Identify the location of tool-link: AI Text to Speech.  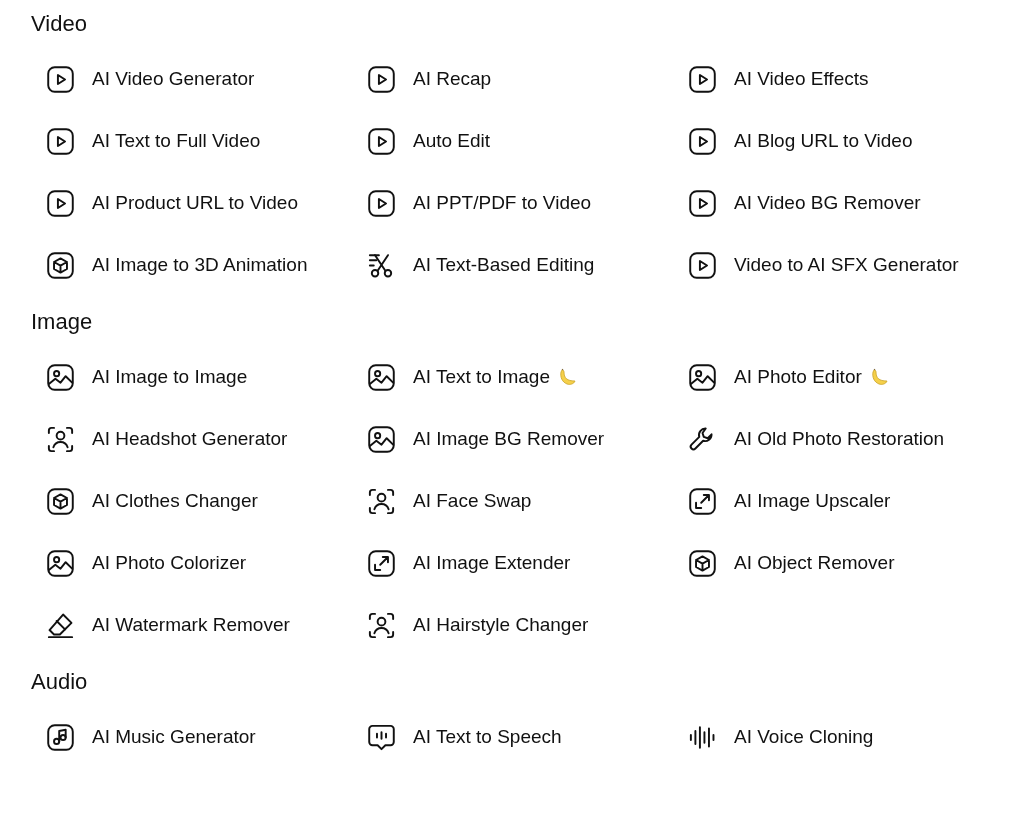
(526, 737).